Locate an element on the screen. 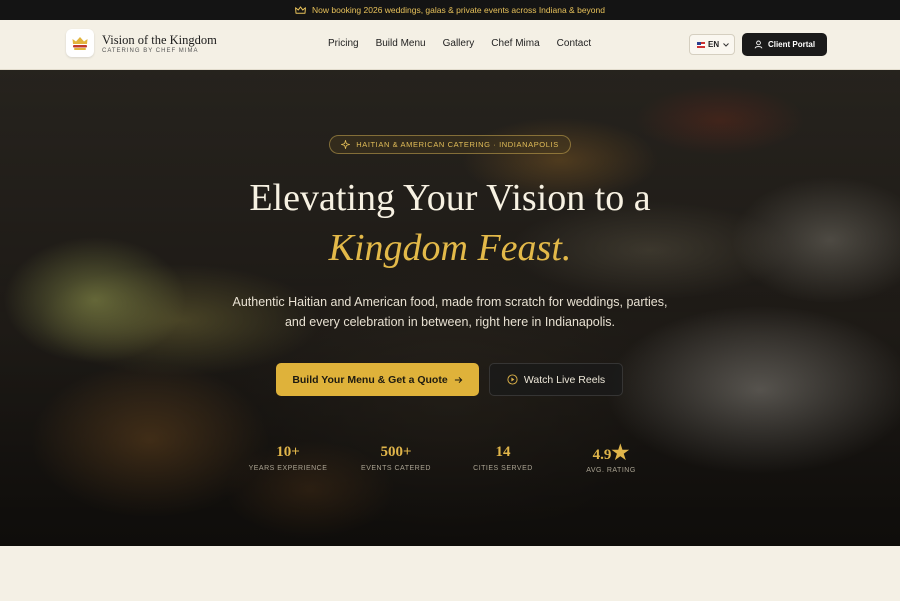  stat-value: 14 is located at coordinates (503, 452).